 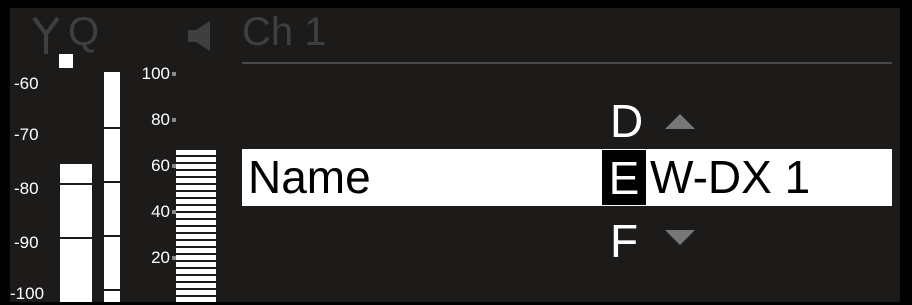 I want to click on arrow-up-icon, so click(x=680, y=121).